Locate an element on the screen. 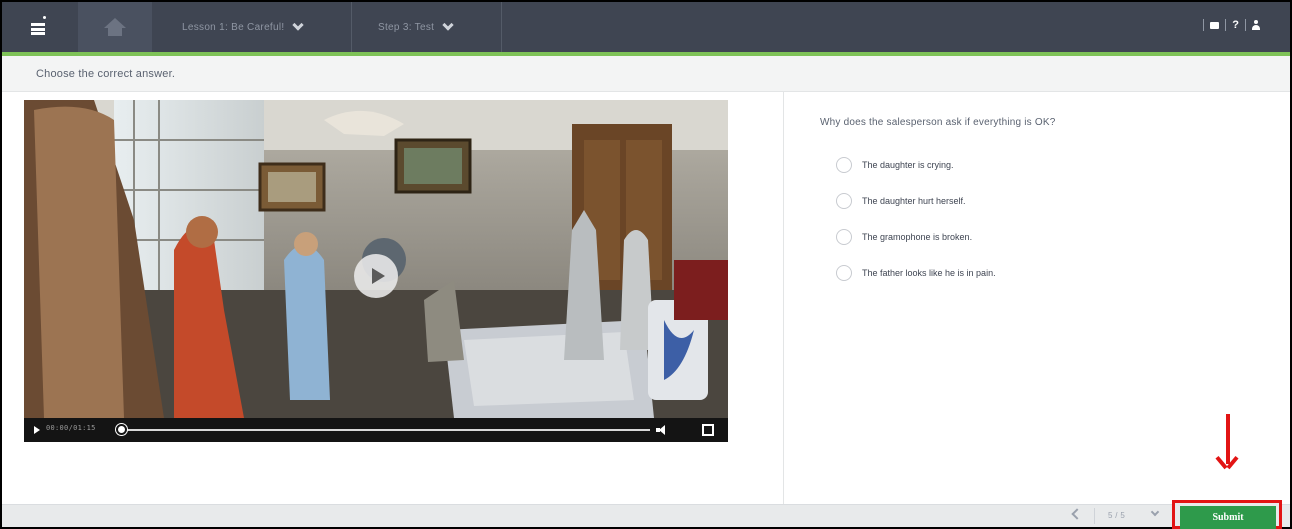  menu-button is located at coordinates (38, 29).